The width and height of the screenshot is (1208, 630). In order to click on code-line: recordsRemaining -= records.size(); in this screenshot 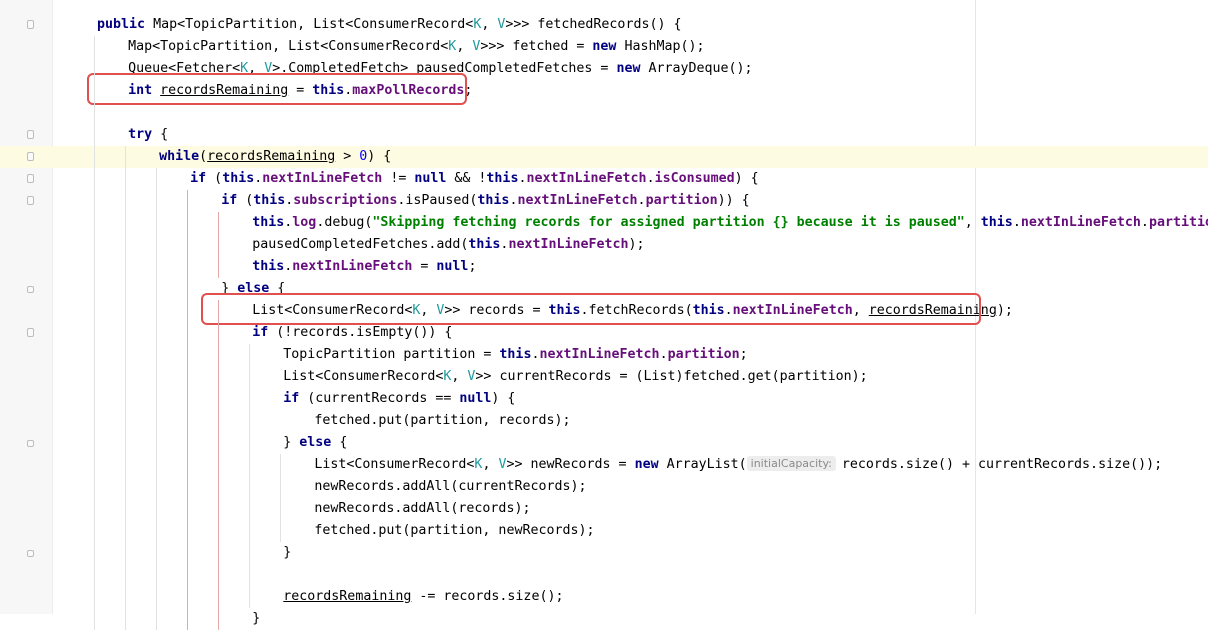, I will do `click(604, 597)`.